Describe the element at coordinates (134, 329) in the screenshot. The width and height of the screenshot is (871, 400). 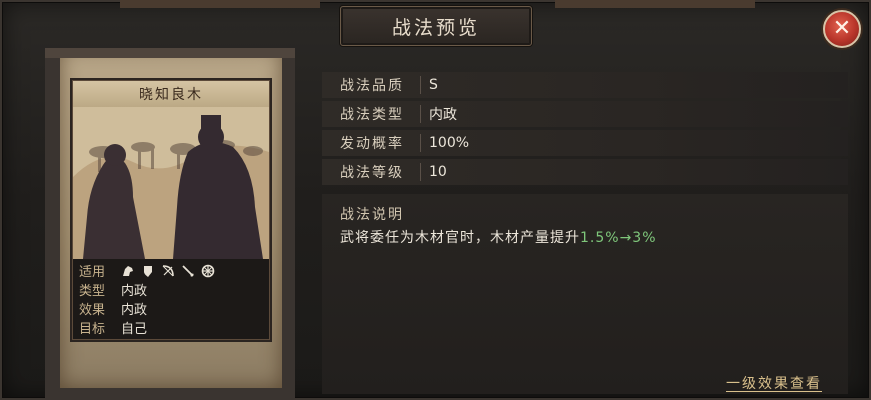
I see `info-value: 自己` at that location.